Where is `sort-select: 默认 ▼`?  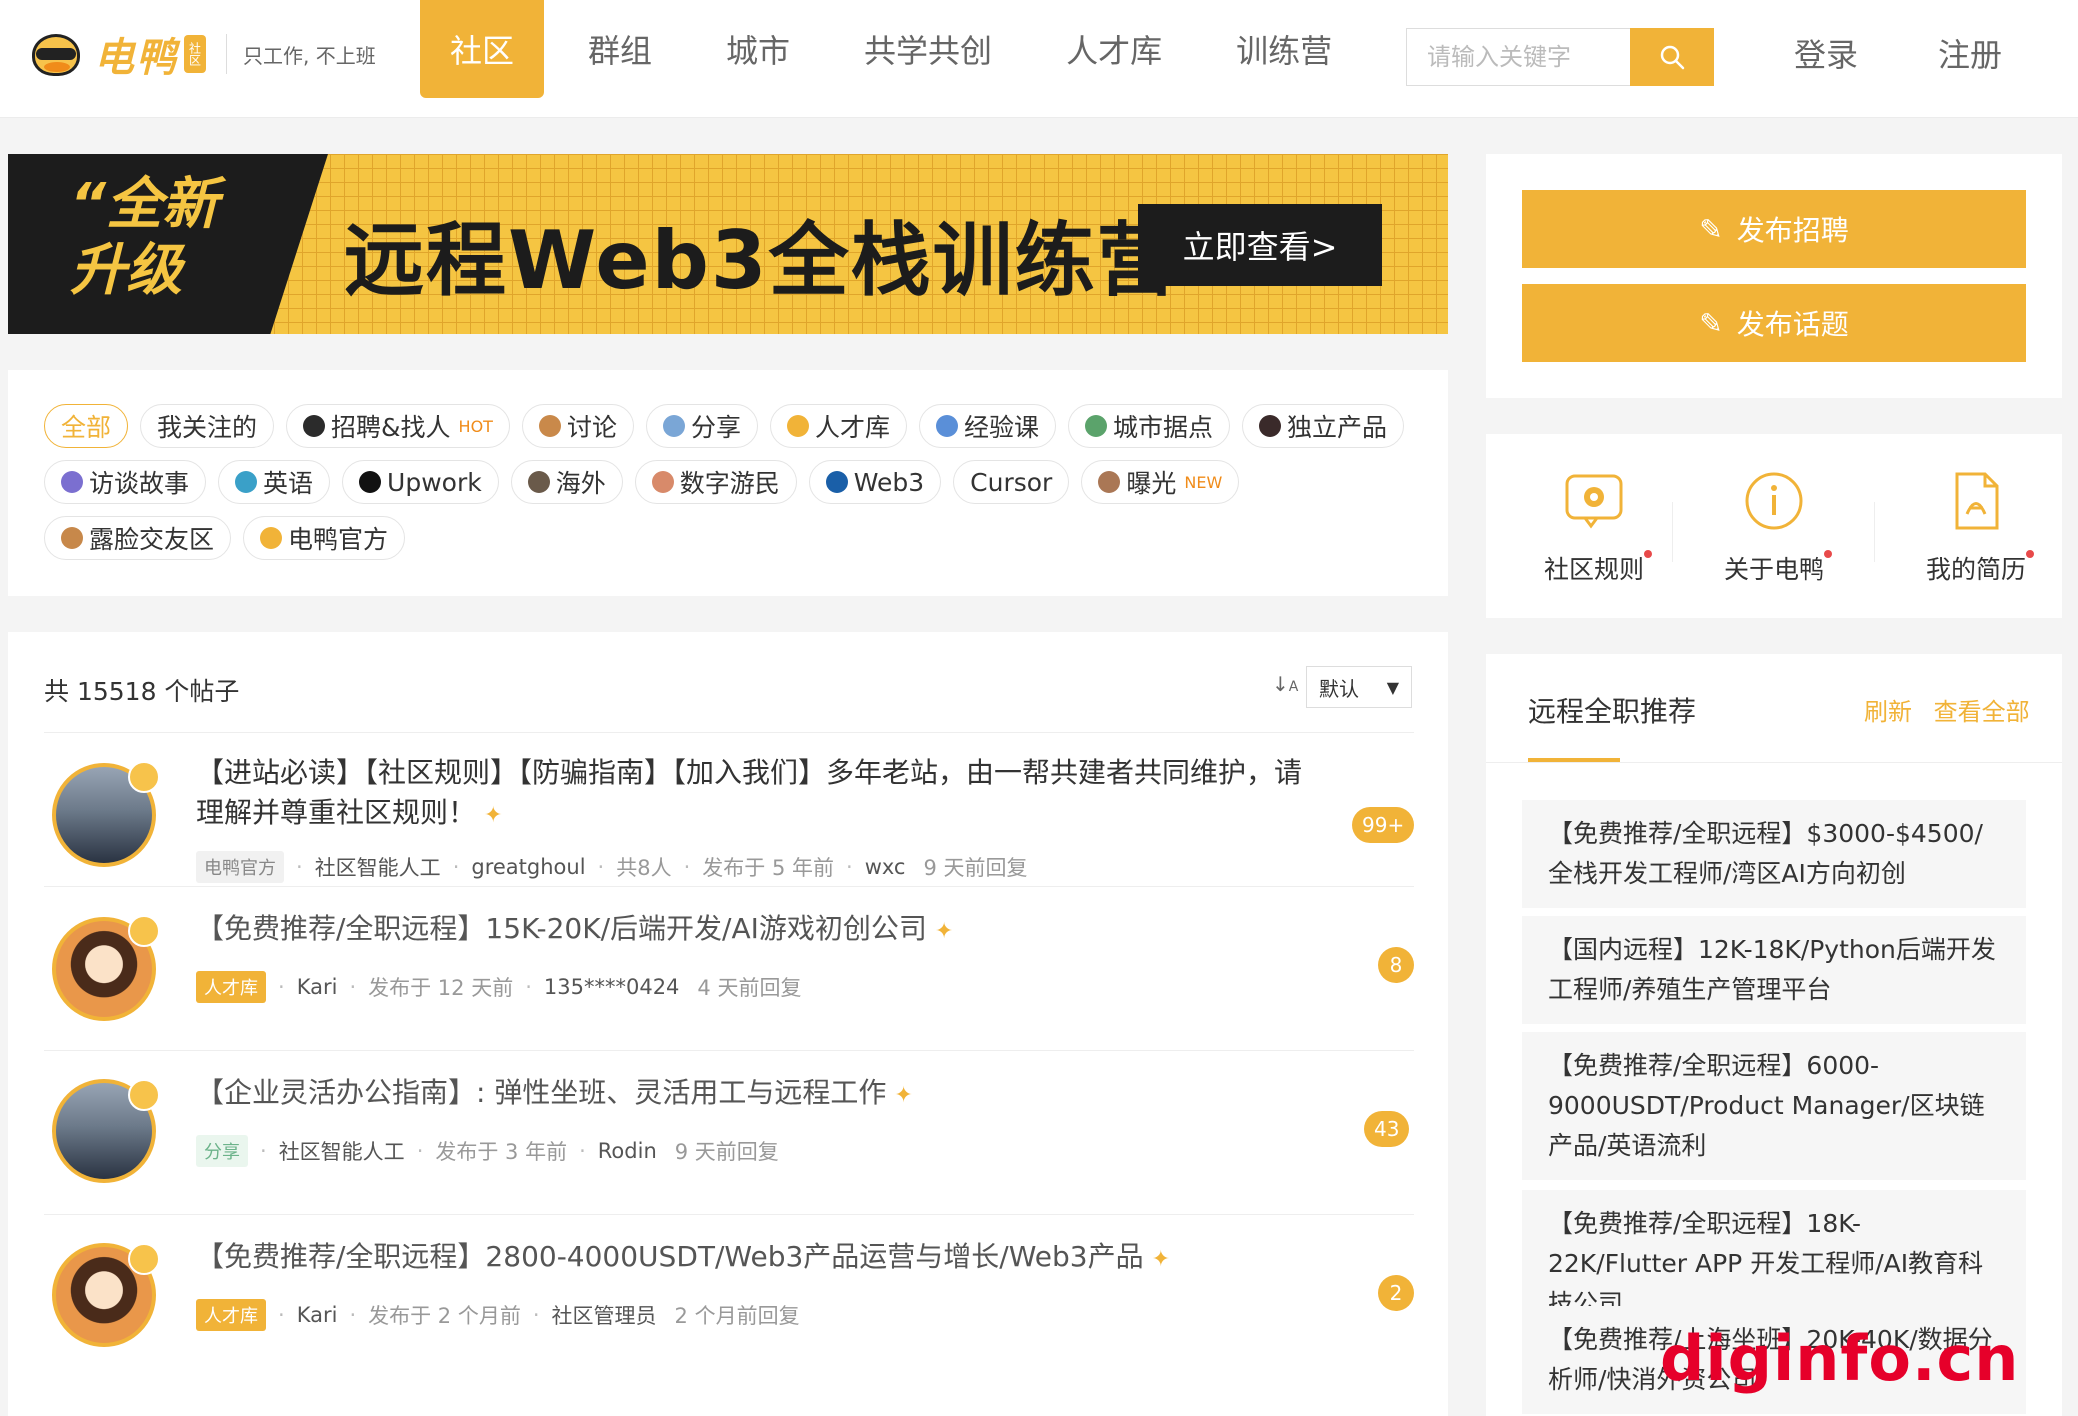 sort-select: 默认 ▼ is located at coordinates (1359, 687).